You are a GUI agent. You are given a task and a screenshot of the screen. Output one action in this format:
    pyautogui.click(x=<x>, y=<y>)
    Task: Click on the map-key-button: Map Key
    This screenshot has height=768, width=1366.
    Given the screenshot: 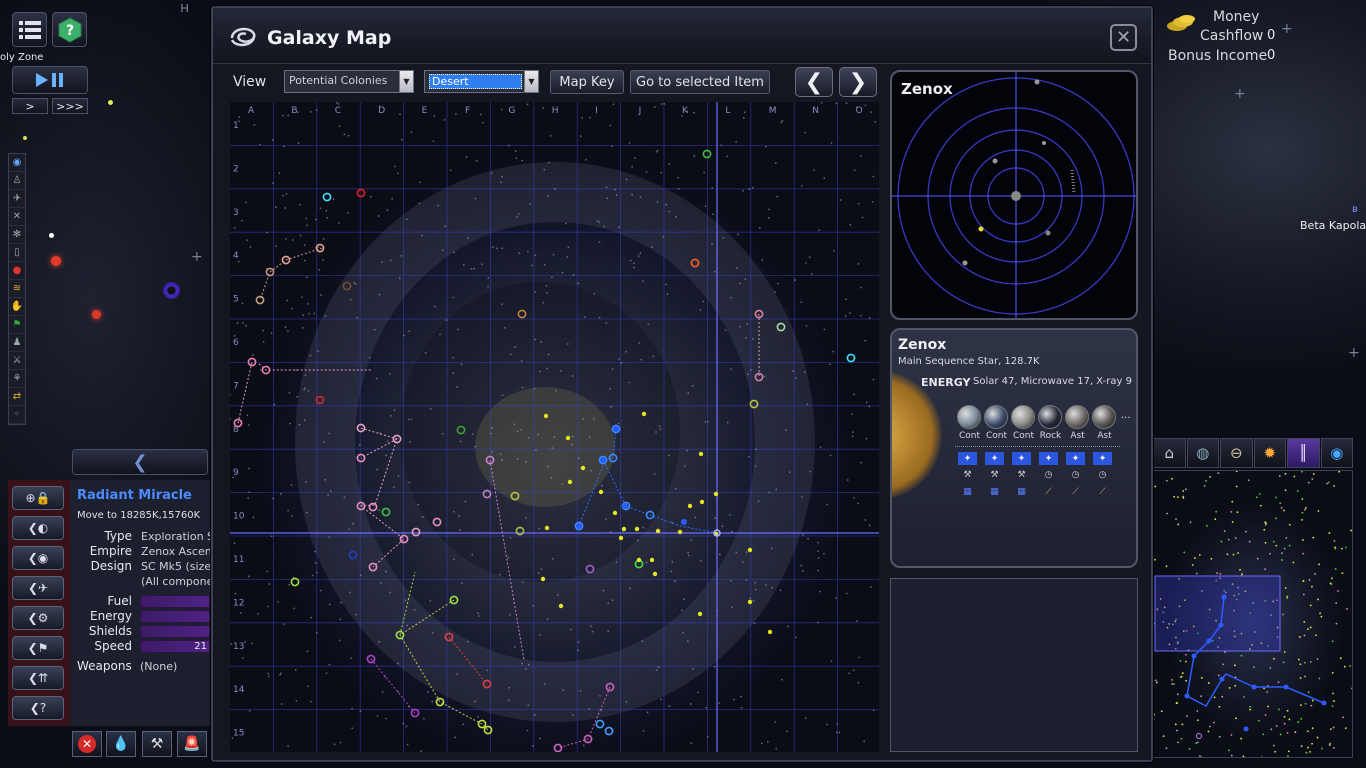 What is the action you would take?
    pyautogui.click(x=587, y=82)
    